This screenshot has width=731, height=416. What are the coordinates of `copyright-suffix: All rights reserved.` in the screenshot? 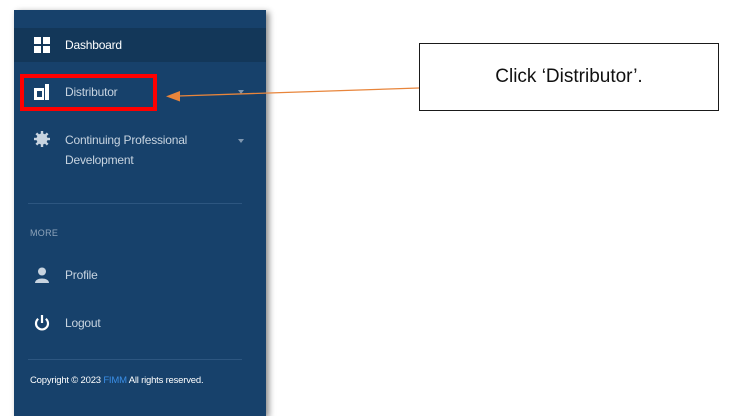 It's located at (165, 380).